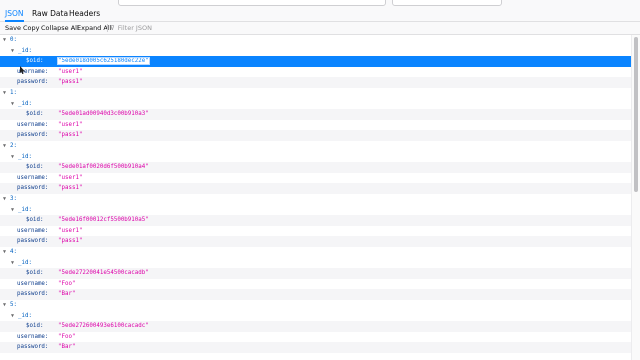 This screenshot has width=640, height=360. I want to click on tree-row-index: ▼ 4:, so click(316, 252).